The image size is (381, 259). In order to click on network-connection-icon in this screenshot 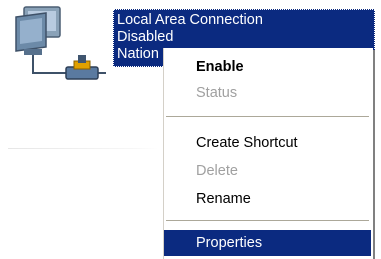, I will do `click(60, 43)`.